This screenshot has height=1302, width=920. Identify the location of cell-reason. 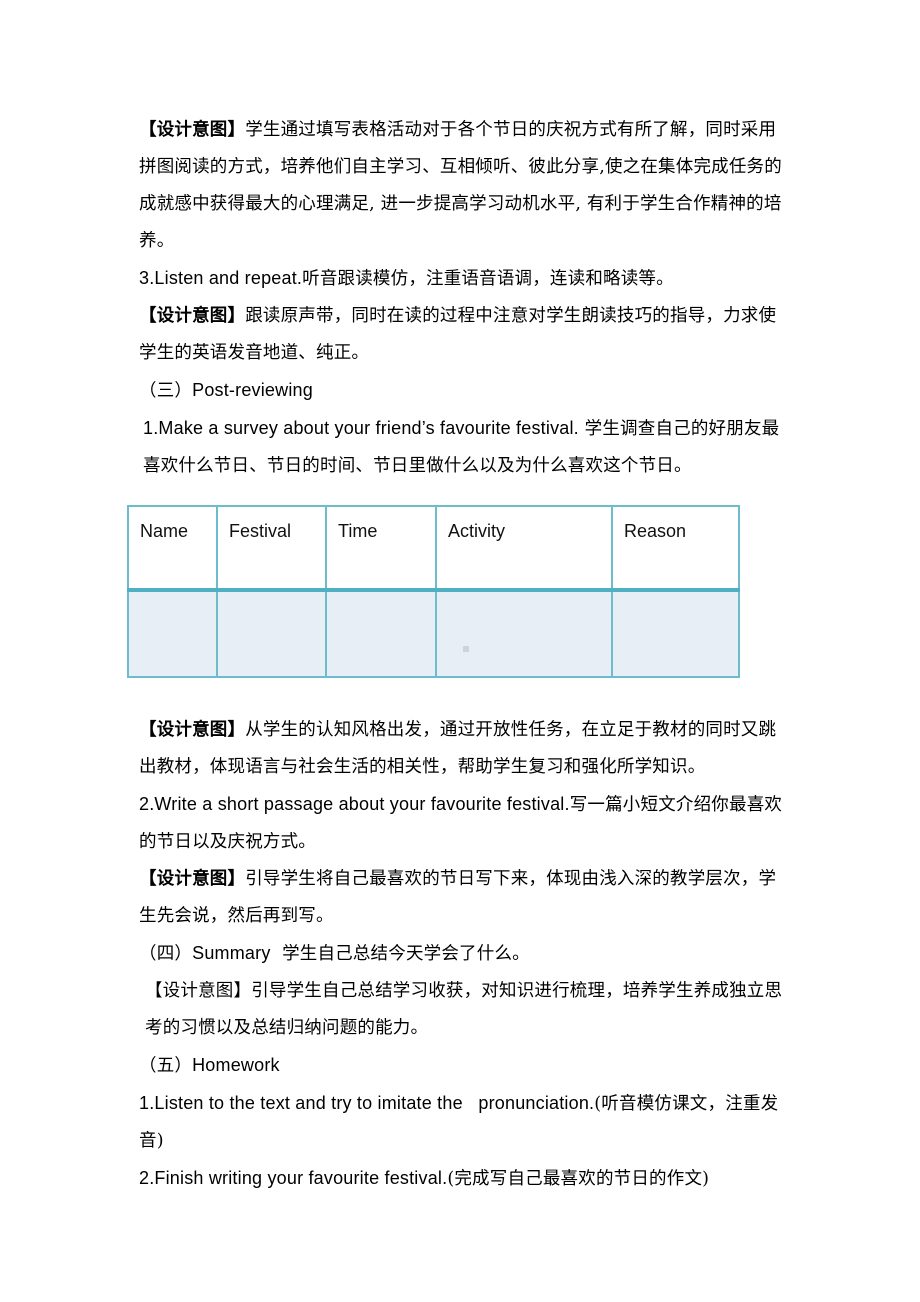
(675, 633).